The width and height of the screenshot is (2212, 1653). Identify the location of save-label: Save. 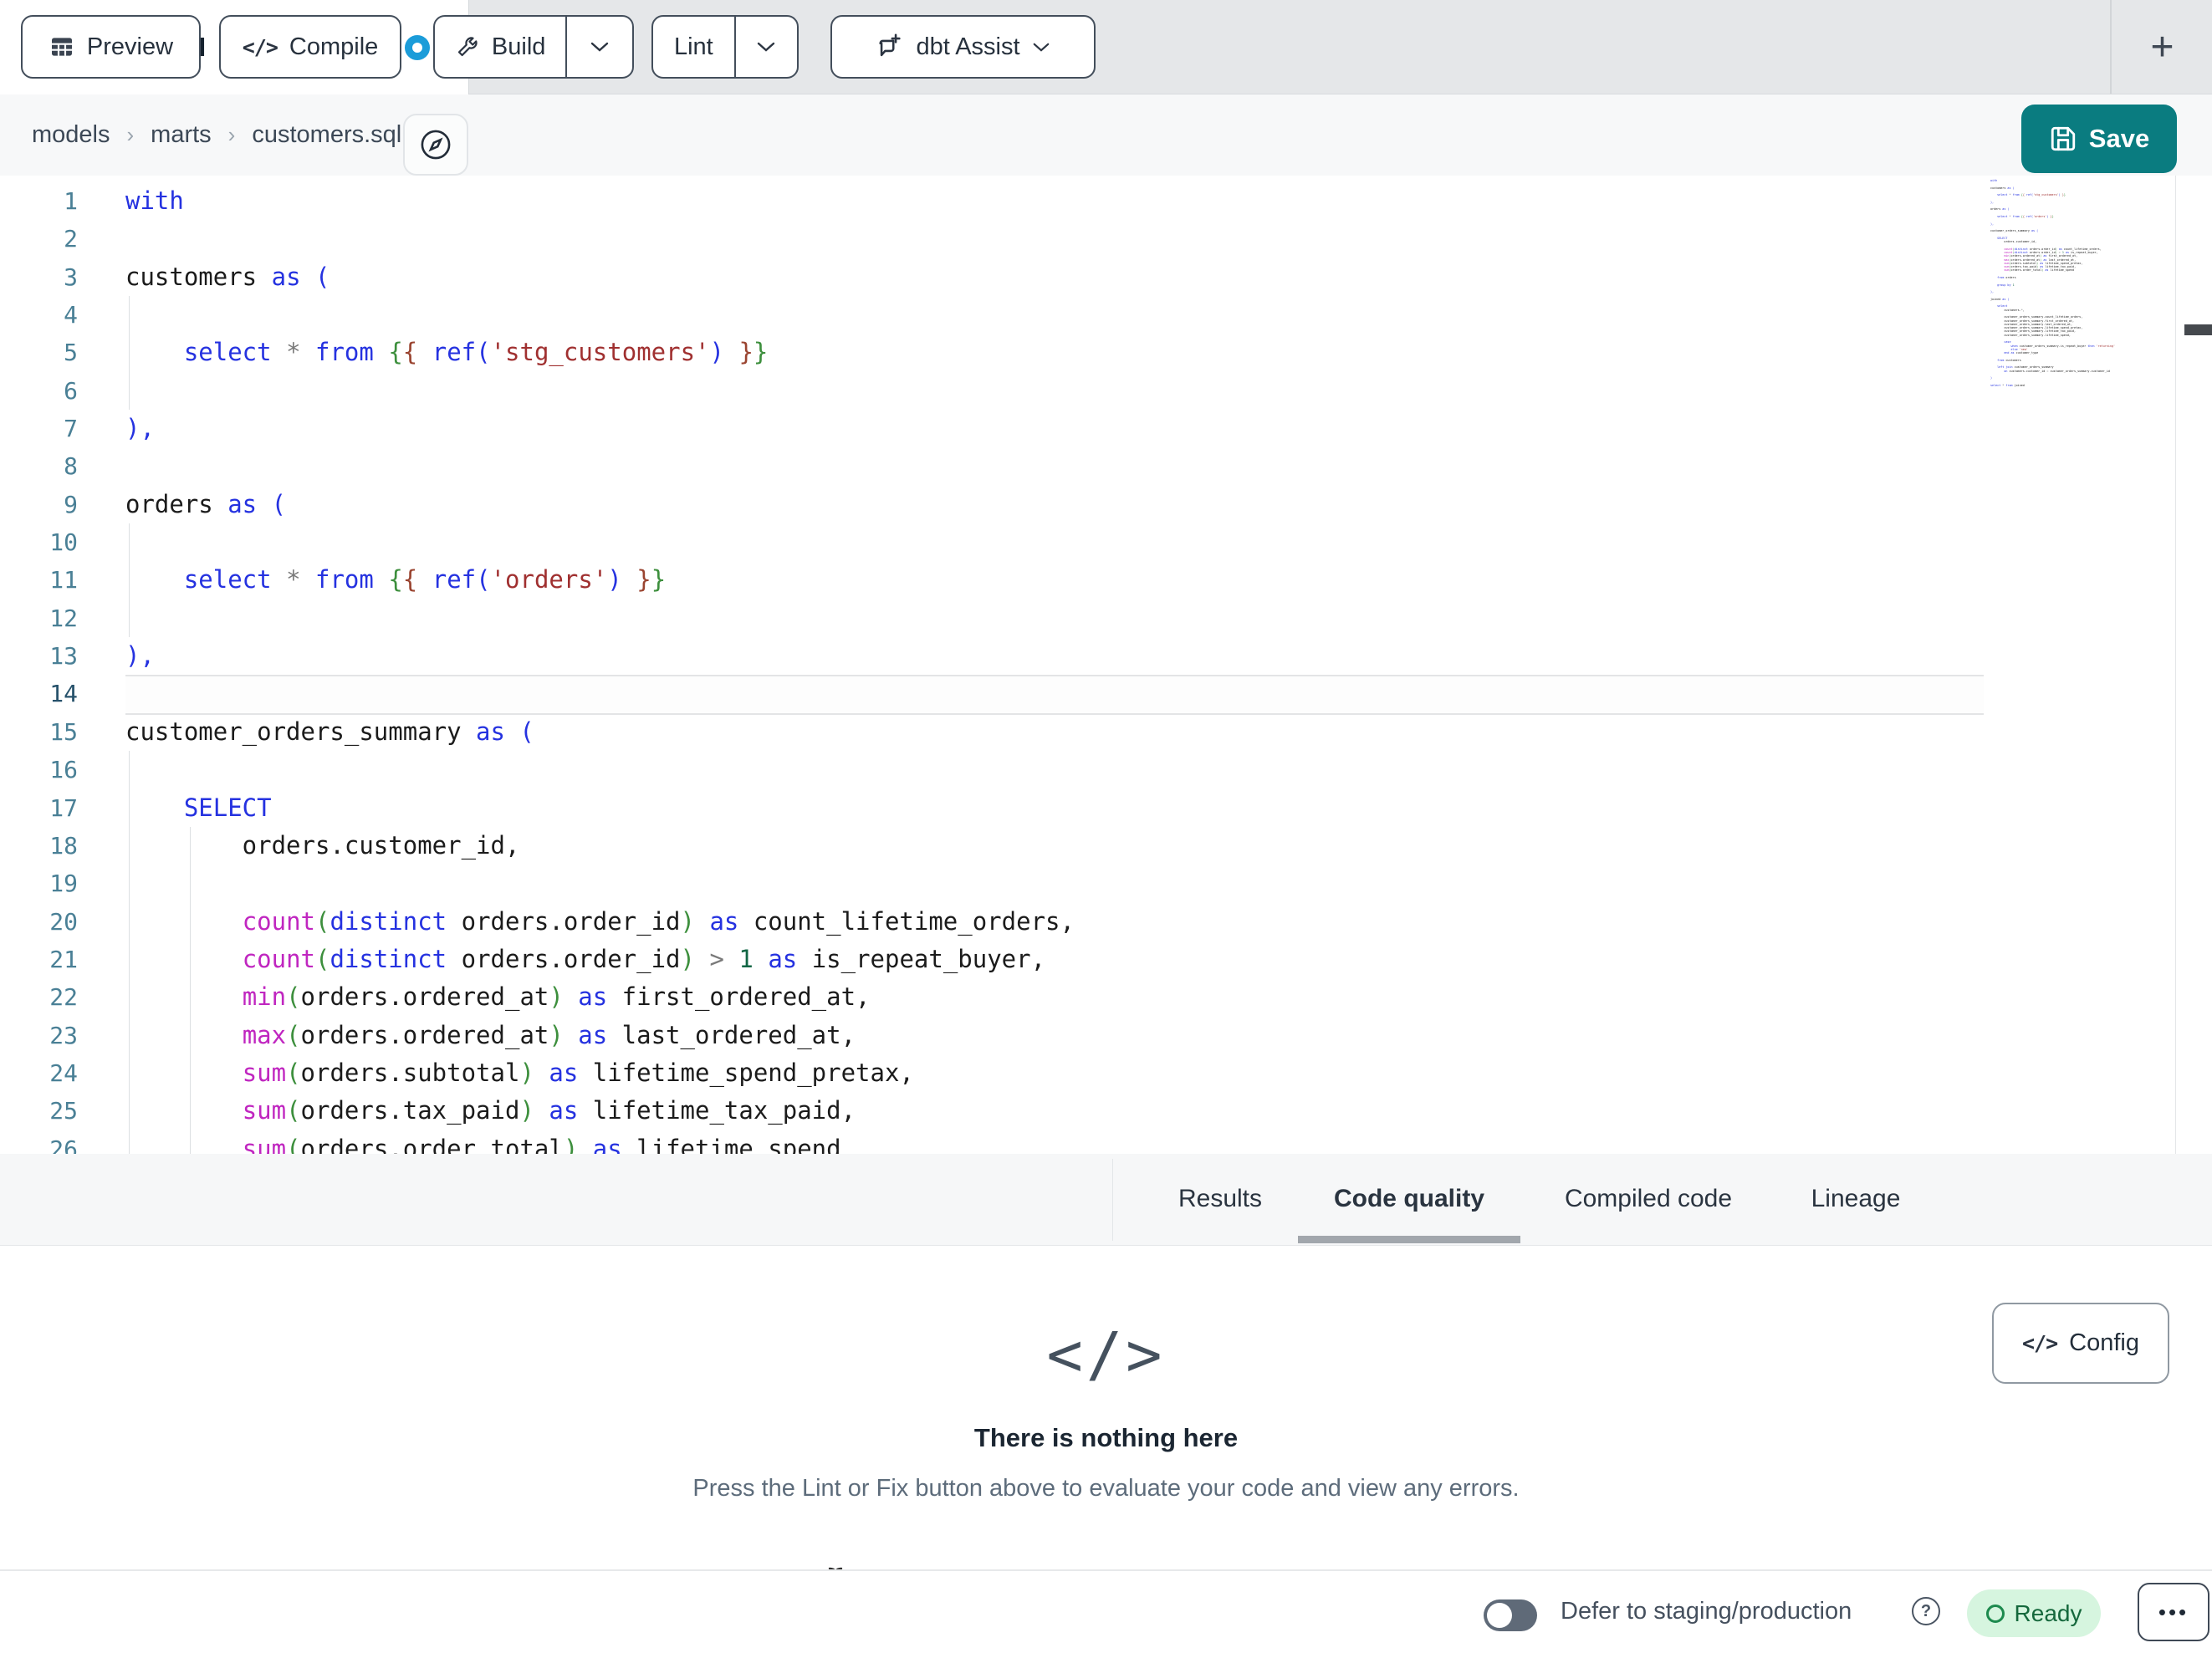
(2119, 138).